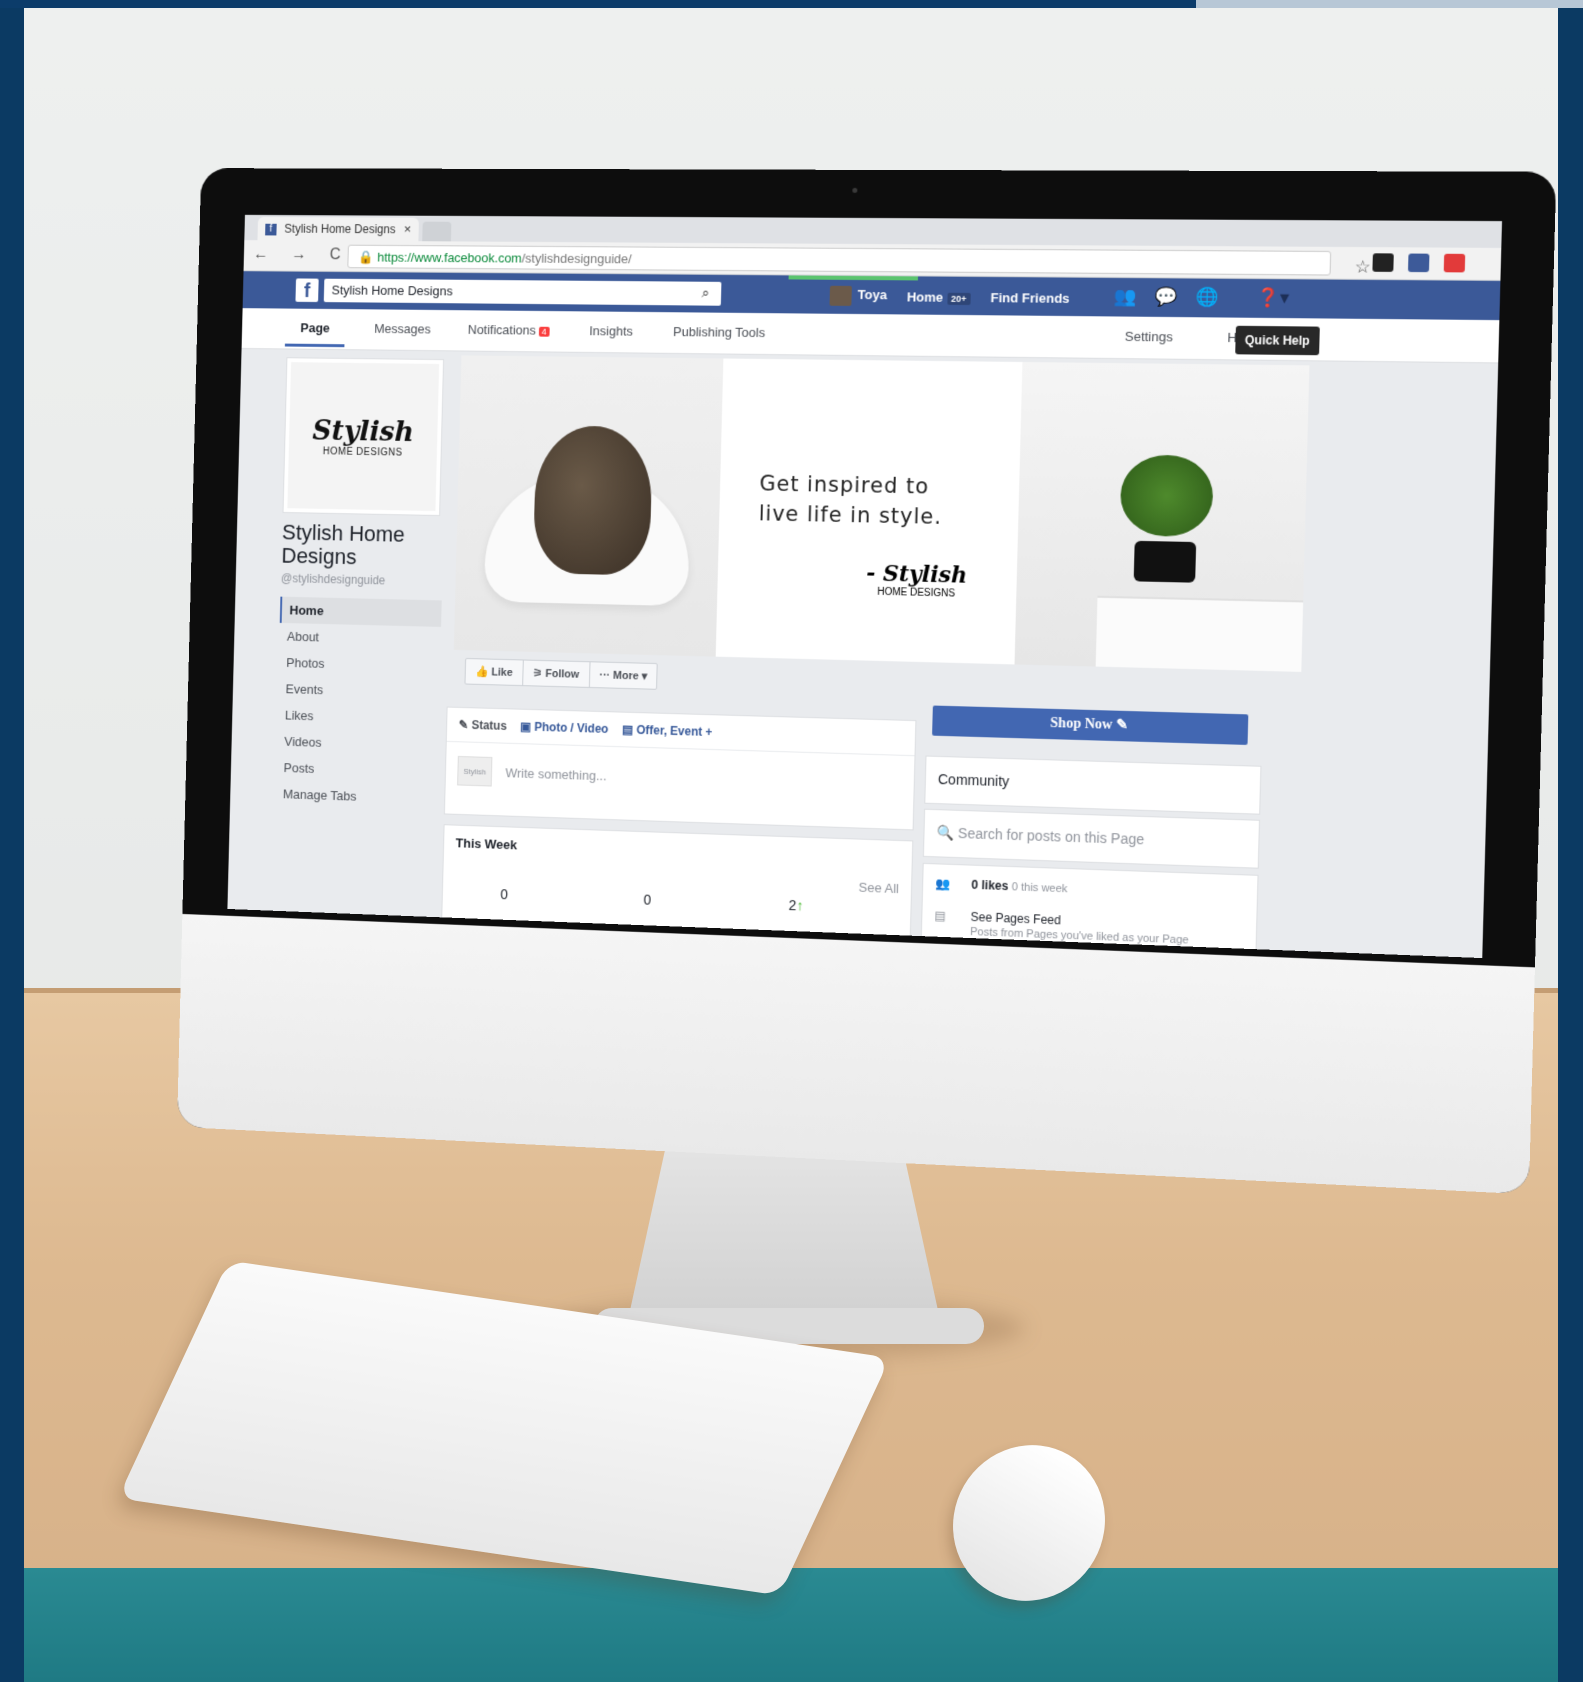  Describe the element at coordinates (307, 290) in the screenshot. I see `facebook-logo-icon: f` at that location.